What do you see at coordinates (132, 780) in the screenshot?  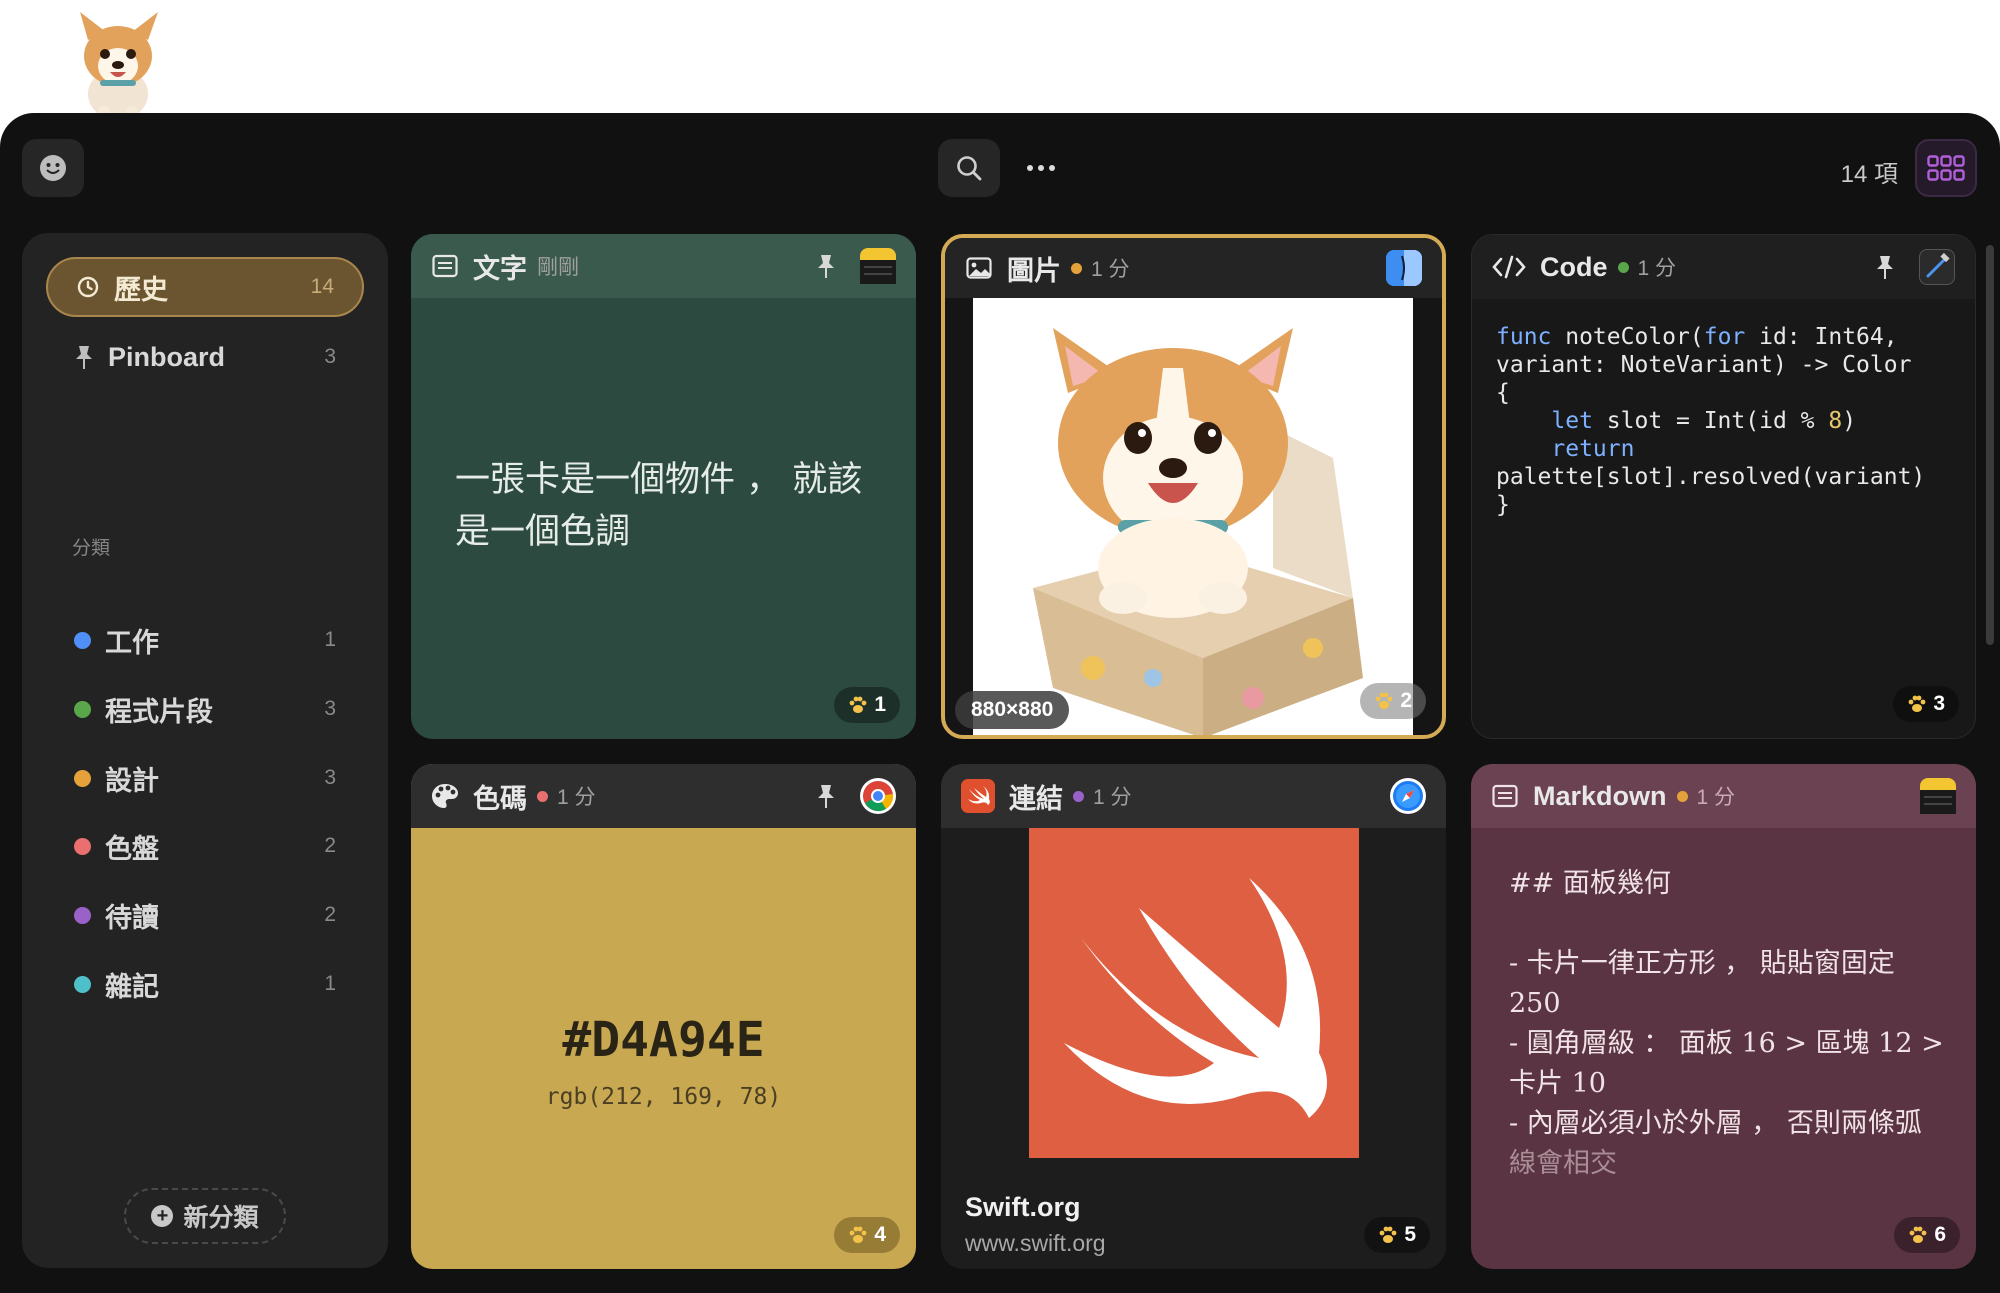 I see `category-label: 設計` at bounding box center [132, 780].